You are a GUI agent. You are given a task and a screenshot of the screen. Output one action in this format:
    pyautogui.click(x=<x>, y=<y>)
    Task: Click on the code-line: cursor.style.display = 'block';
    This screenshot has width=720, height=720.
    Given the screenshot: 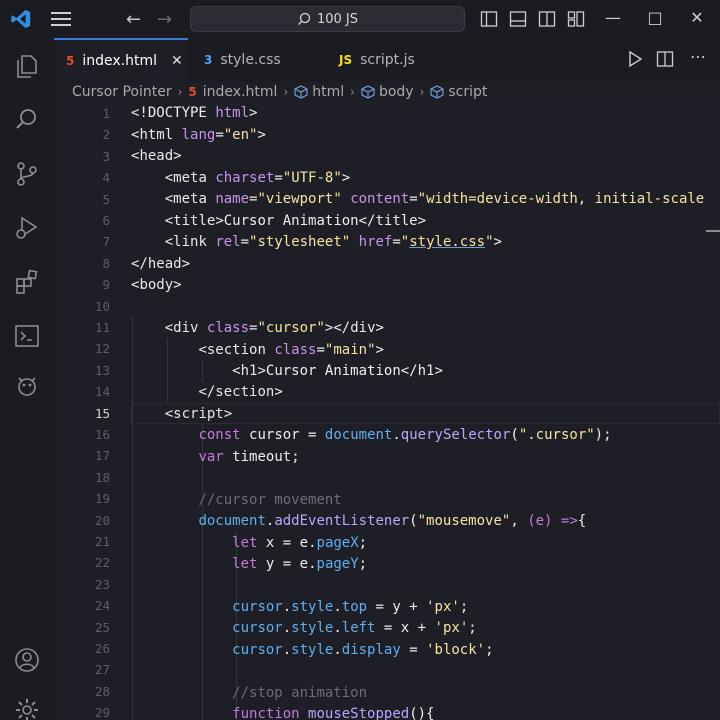 What is the action you would take?
    pyautogui.click(x=363, y=650)
    